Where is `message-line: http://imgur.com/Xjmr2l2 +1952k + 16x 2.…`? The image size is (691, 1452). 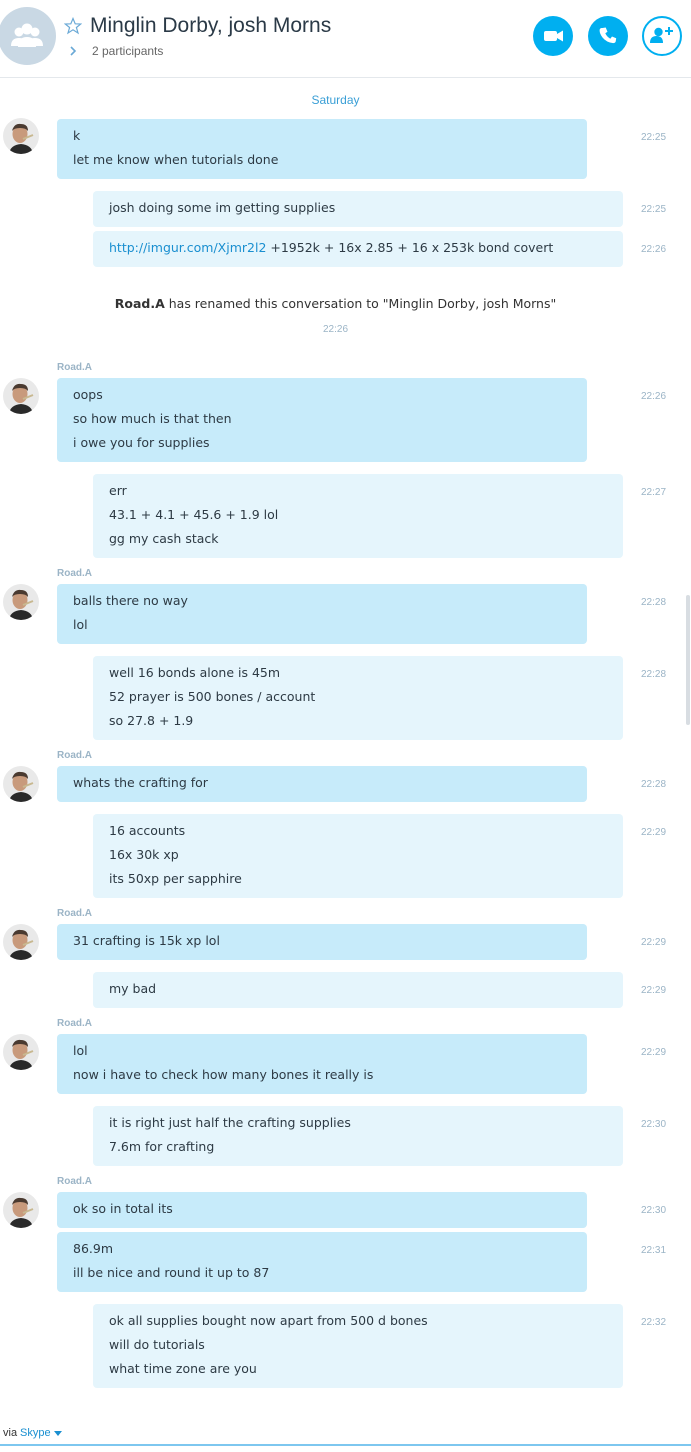
message-line: http://imgur.com/Xjmr2l2 +1952k + 16x 2.… is located at coordinates (358, 248).